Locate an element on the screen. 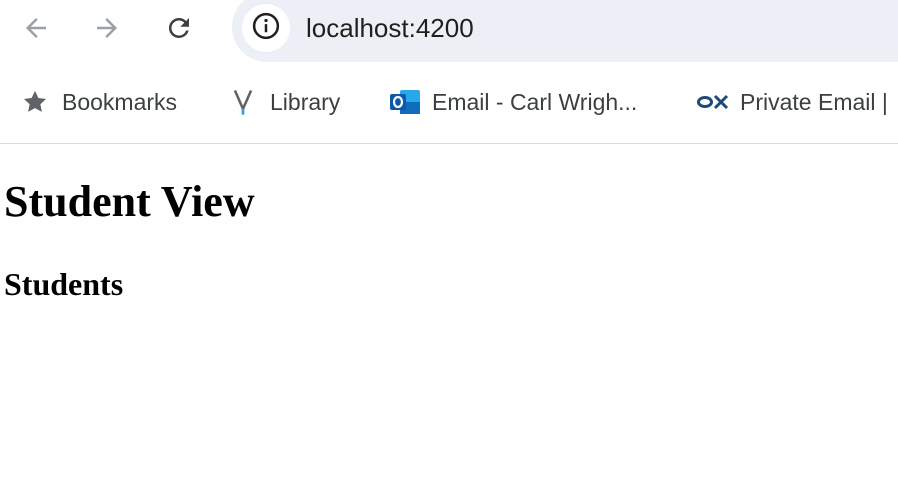  reload-button is located at coordinates (179, 28).